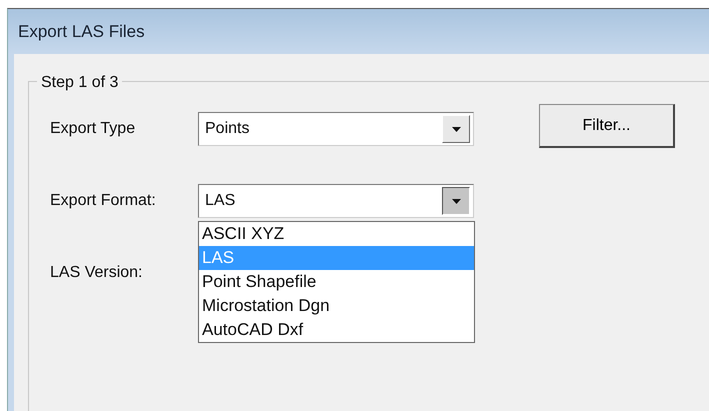  Describe the element at coordinates (81, 31) in the screenshot. I see `window-title: Export LAS Files` at that location.